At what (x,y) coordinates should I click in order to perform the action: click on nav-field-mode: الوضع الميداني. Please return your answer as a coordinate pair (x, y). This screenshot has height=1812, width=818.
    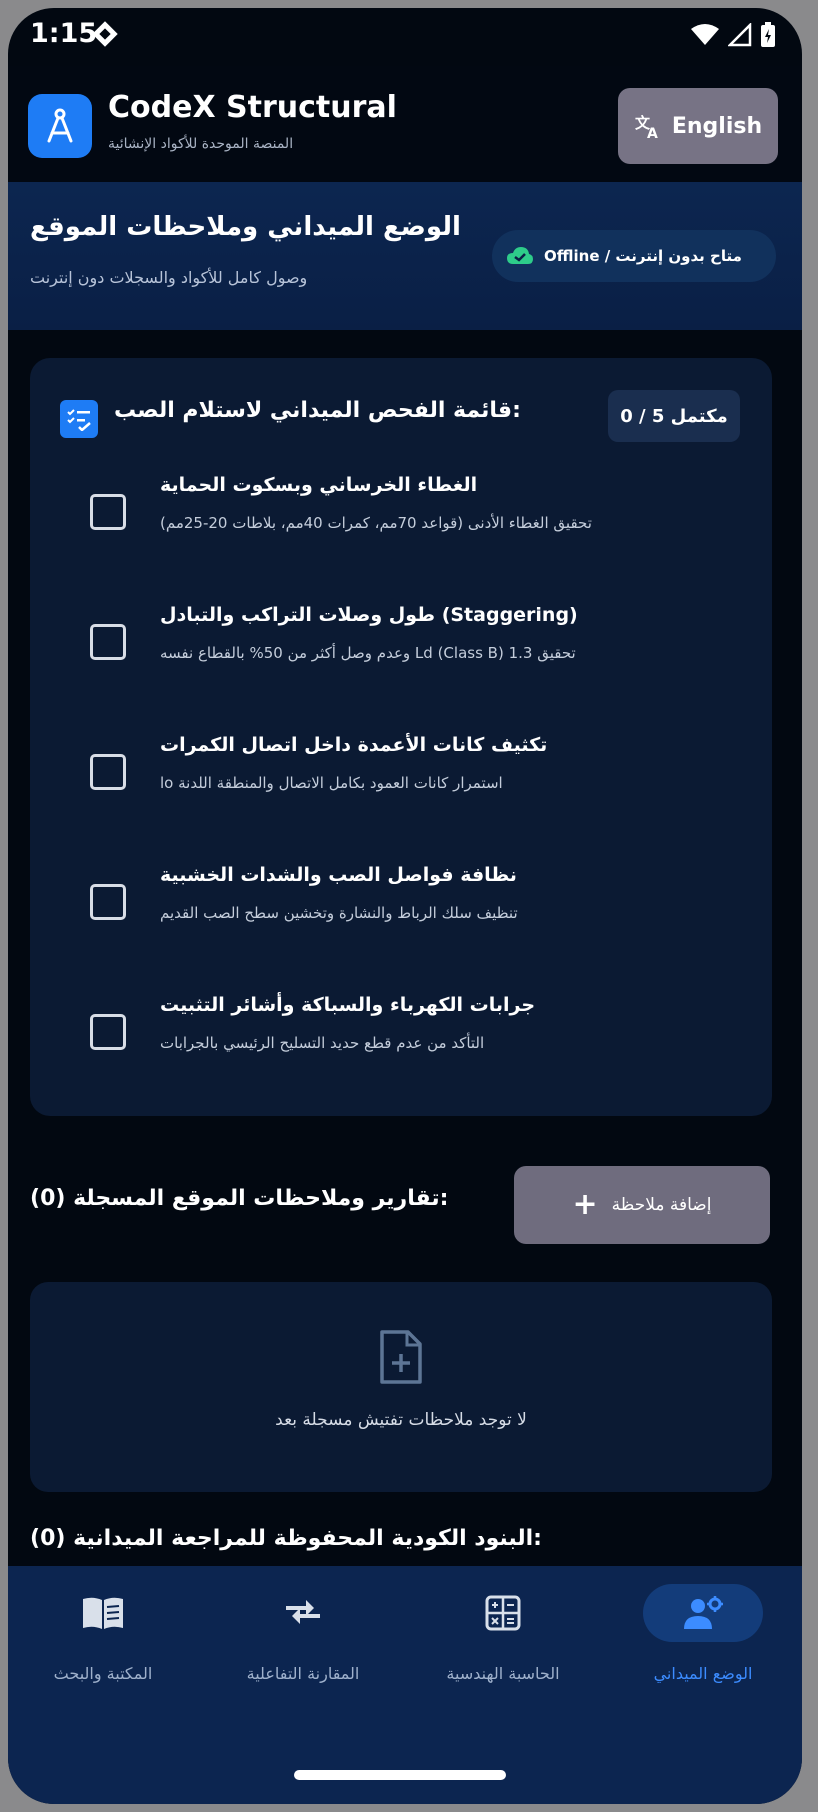
    Looking at the image, I should click on (703, 1644).